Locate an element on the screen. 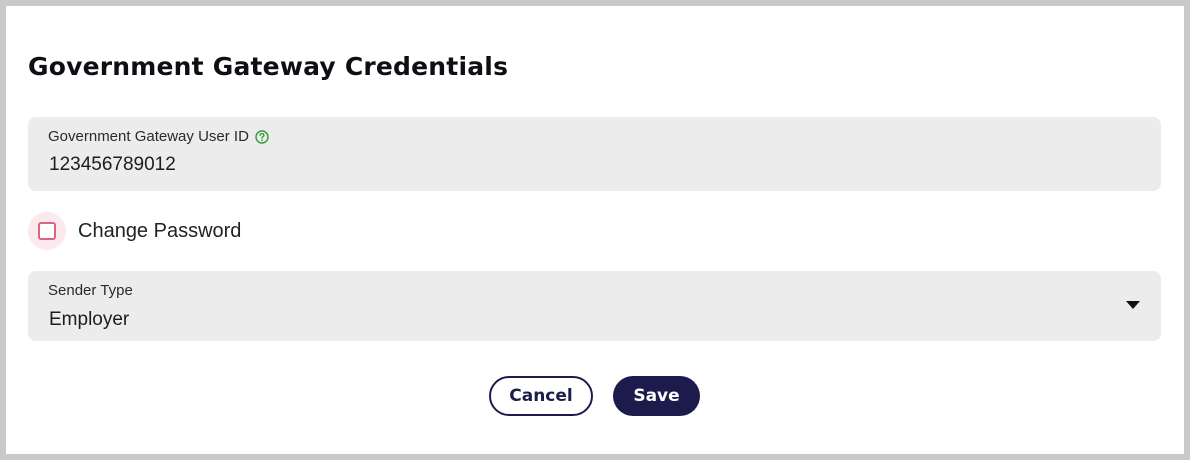  cancel-button: Cancel is located at coordinates (541, 396).